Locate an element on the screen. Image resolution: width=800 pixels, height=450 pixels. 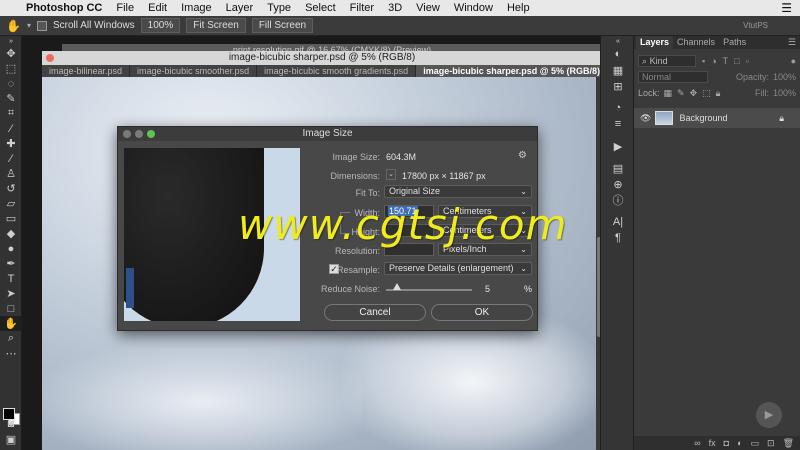
lock-transparent-icon: ▦ is located at coordinates (668, 93).